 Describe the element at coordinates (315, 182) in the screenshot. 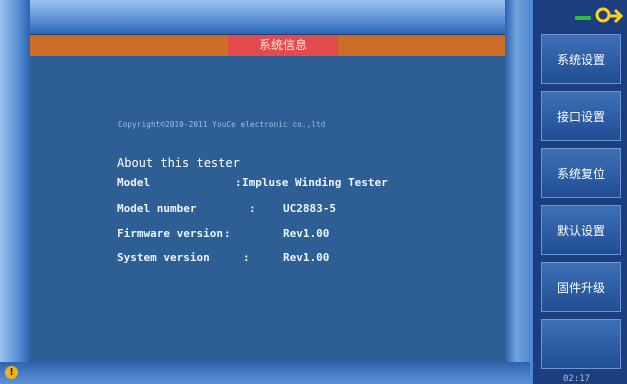

I see `info-value: Impluse Winding Tester` at that location.